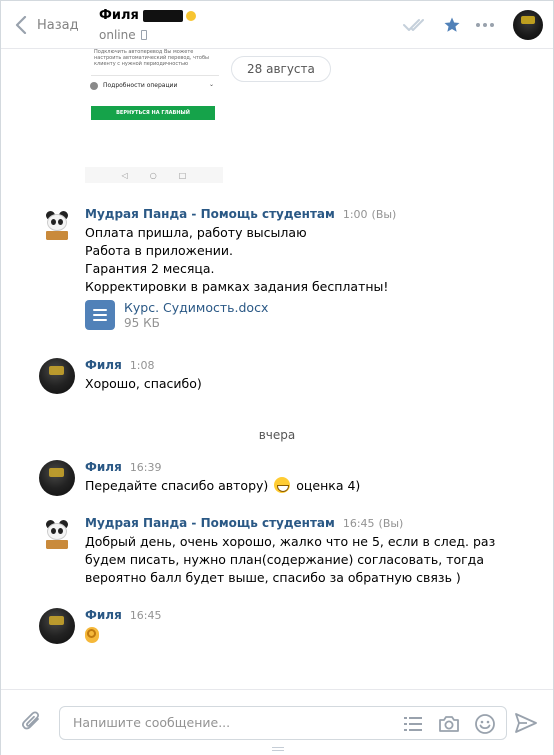 The width and height of the screenshot is (554, 755). Describe the element at coordinates (212, 84) in the screenshot. I see `chevron-down-icon: ⌄` at that location.